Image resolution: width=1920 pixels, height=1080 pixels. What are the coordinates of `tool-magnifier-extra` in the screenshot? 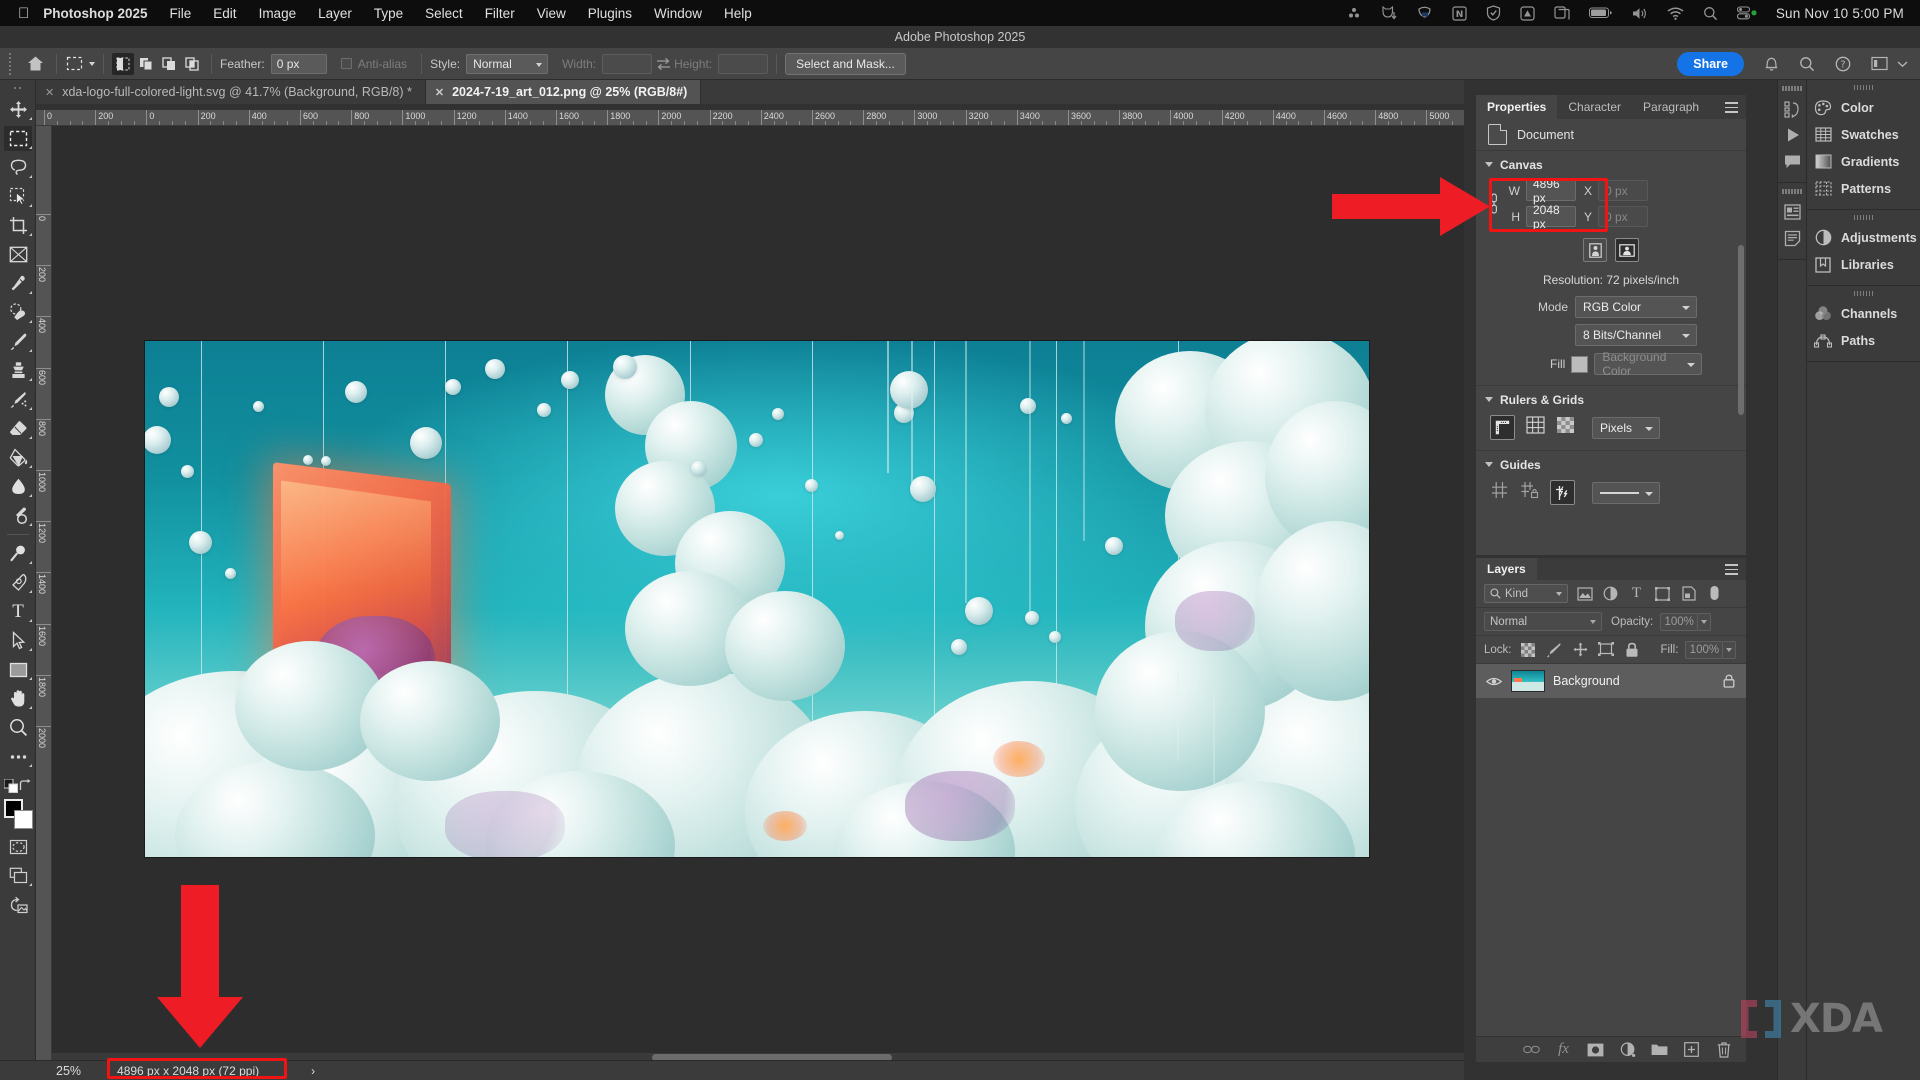 It's located at (18, 553).